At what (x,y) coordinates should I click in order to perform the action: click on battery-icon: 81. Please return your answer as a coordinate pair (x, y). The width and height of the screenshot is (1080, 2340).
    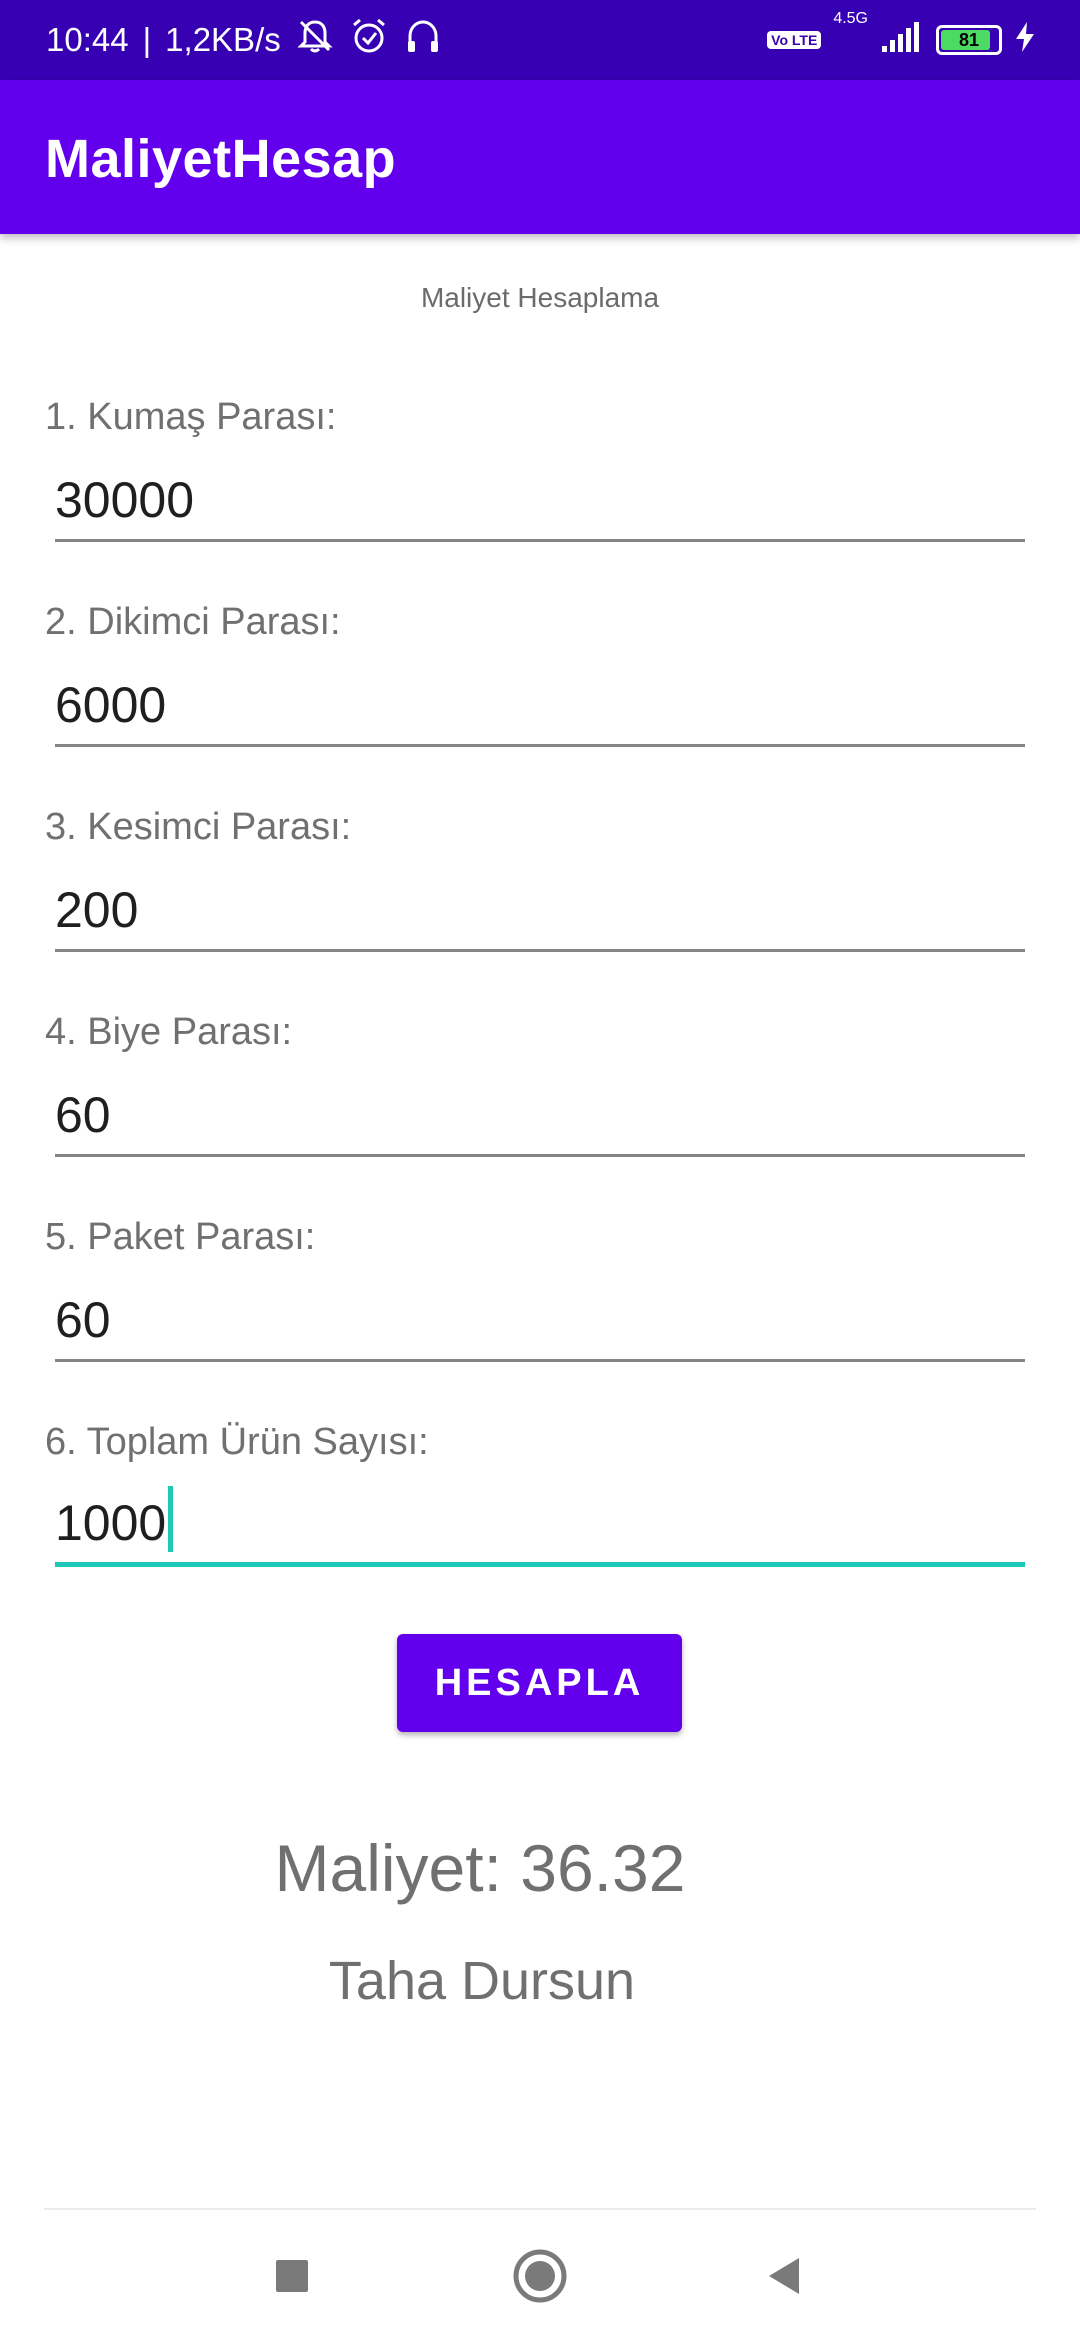
    Looking at the image, I should click on (969, 40).